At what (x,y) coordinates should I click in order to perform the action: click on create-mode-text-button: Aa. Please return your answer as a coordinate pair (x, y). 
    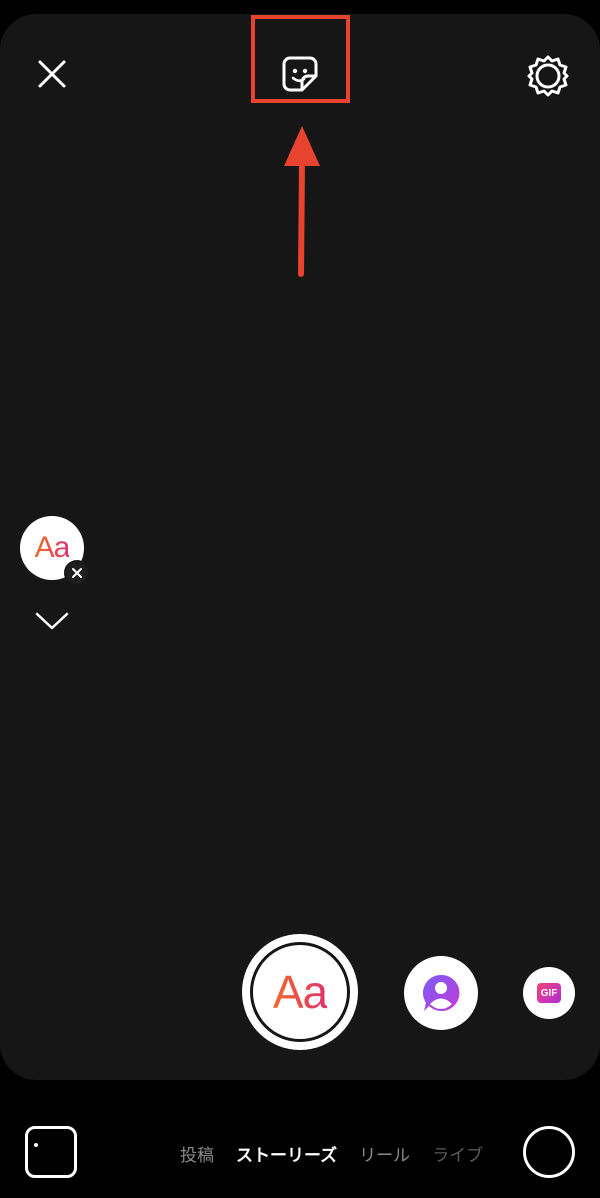
    Looking at the image, I should click on (300, 992).